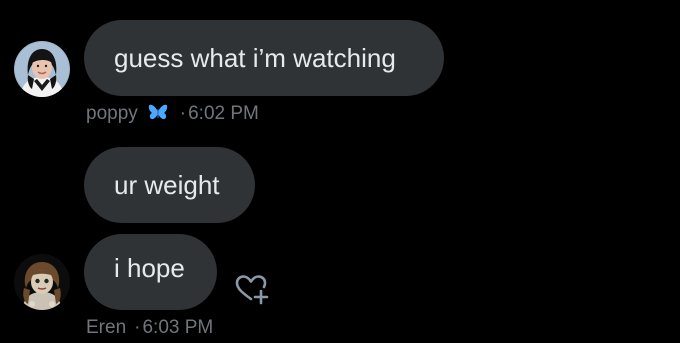  I want to click on message-text: guess what i’m watching, so click(255, 58).